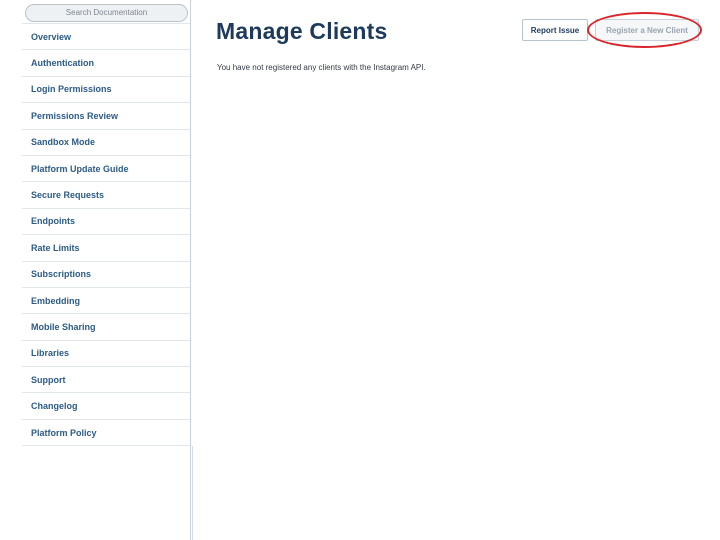 Image resolution: width=720 pixels, height=540 pixels. Describe the element at coordinates (302, 31) in the screenshot. I see `page-title: Manage Clients` at that location.